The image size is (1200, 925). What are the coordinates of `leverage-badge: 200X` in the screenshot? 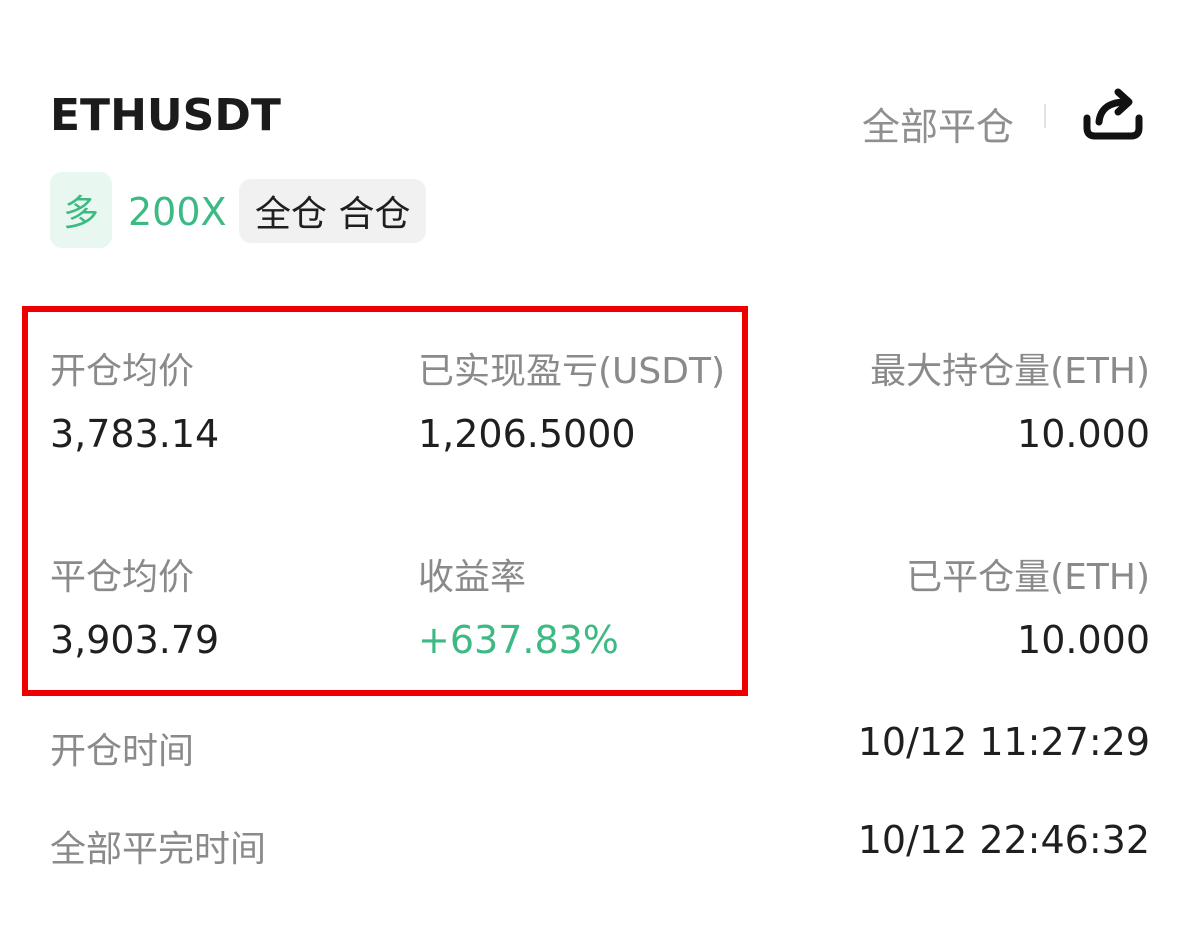 It's located at (177, 212).